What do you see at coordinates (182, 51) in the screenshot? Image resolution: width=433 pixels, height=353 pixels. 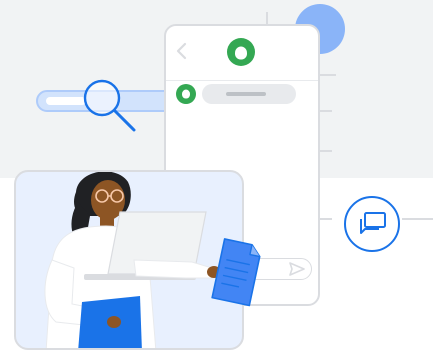 I see `chevron-left-icon` at bounding box center [182, 51].